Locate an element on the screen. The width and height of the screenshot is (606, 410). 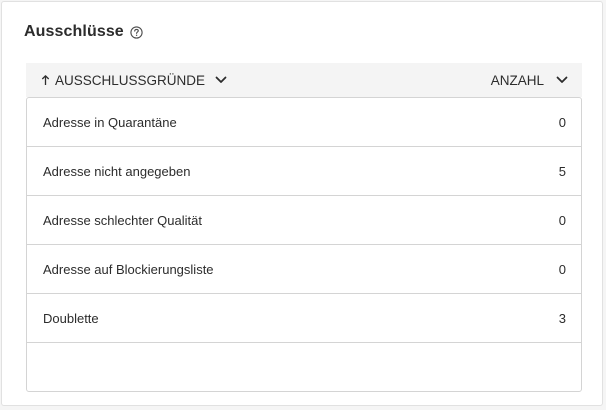
exclusion-count: 5 is located at coordinates (562, 171).